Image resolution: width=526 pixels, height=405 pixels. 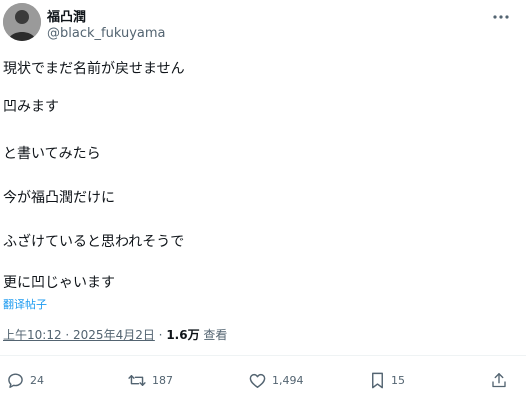 I want to click on tweet-text-line: と書いてみたら, so click(x=52, y=154).